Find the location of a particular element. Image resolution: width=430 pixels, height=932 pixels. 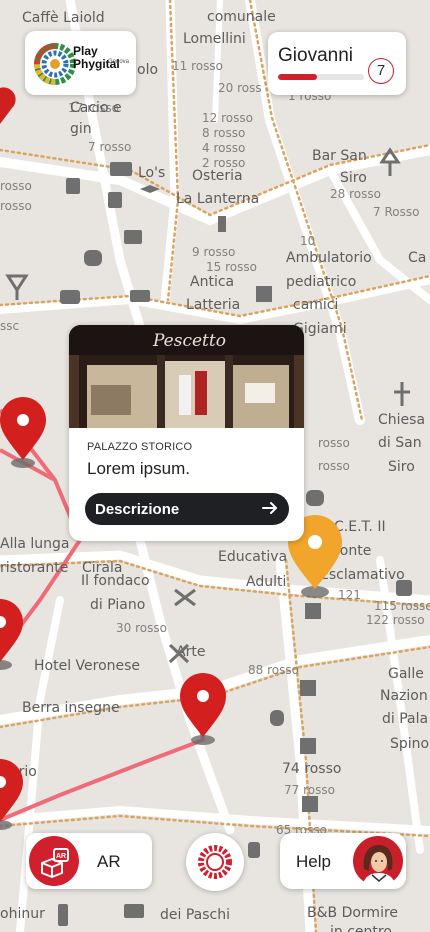

svg-text: 15 rosso is located at coordinates (231, 267).